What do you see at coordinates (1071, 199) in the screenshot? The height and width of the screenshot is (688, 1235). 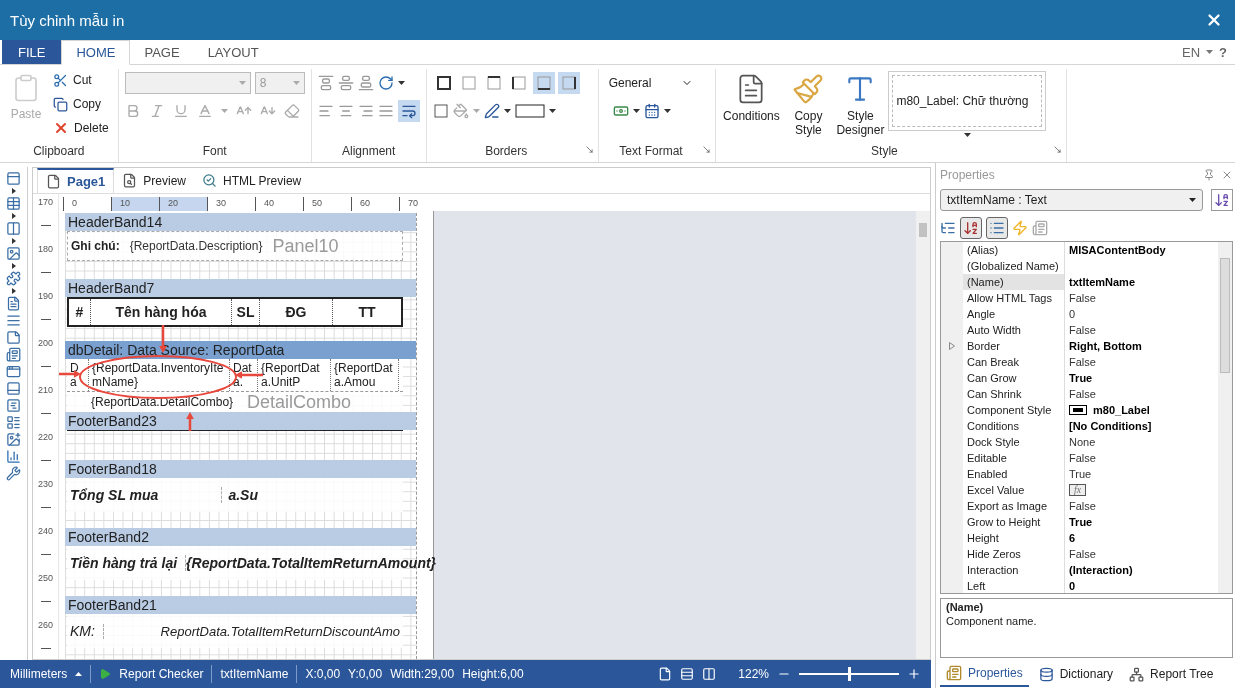 I see `object-selector: txtItemName : Text` at bounding box center [1071, 199].